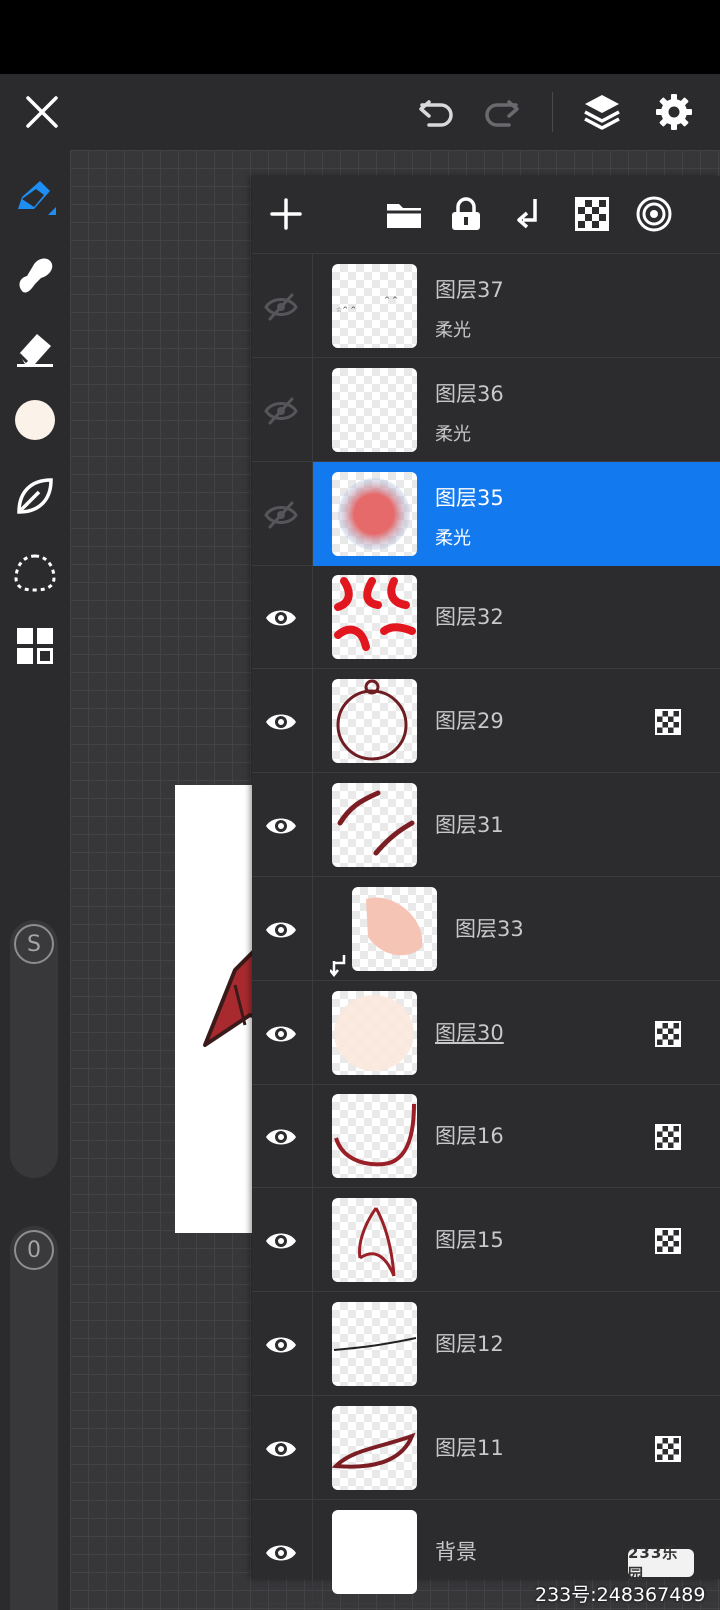  Describe the element at coordinates (469, 825) in the screenshot. I see `layer-name: 图层31` at that location.